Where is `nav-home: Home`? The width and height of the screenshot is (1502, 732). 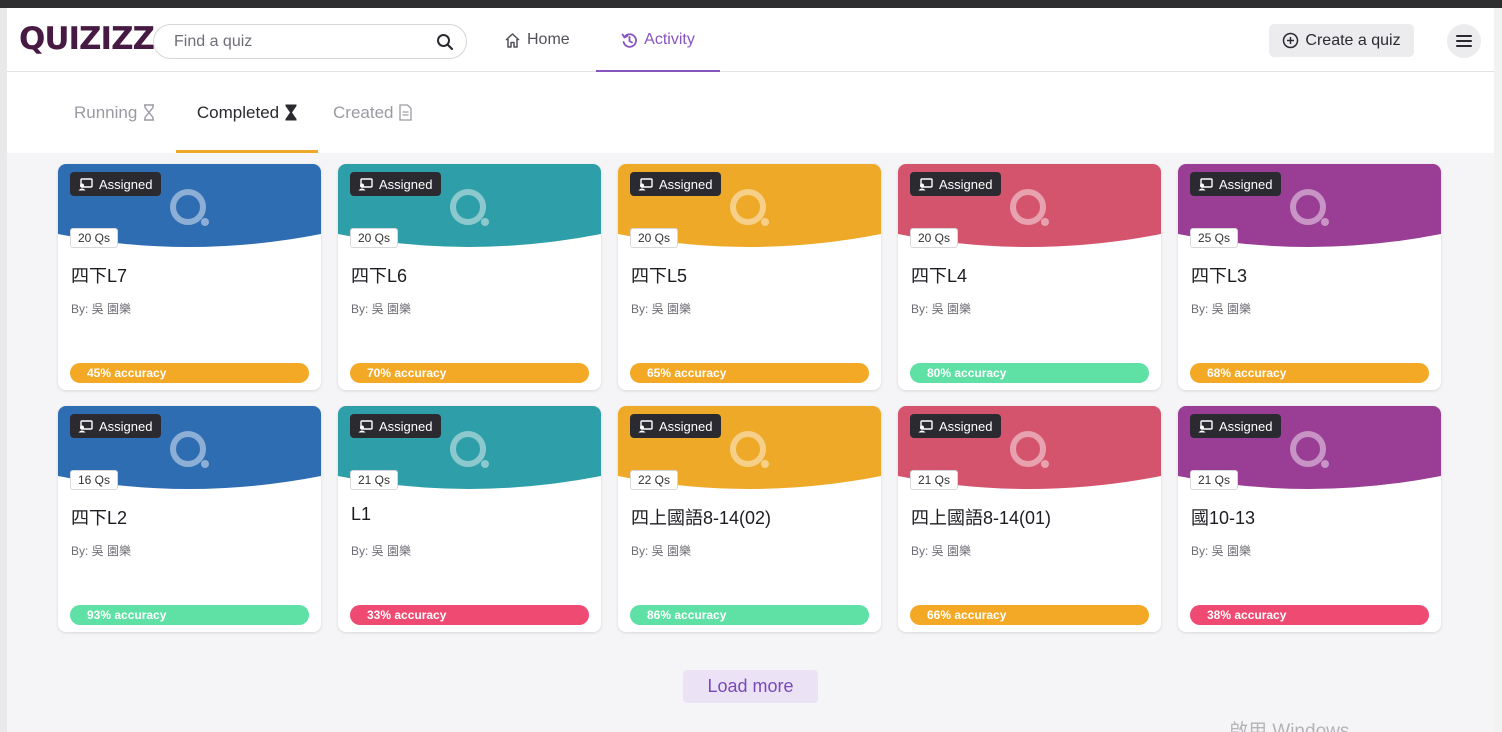
nav-home: Home is located at coordinates (537, 40).